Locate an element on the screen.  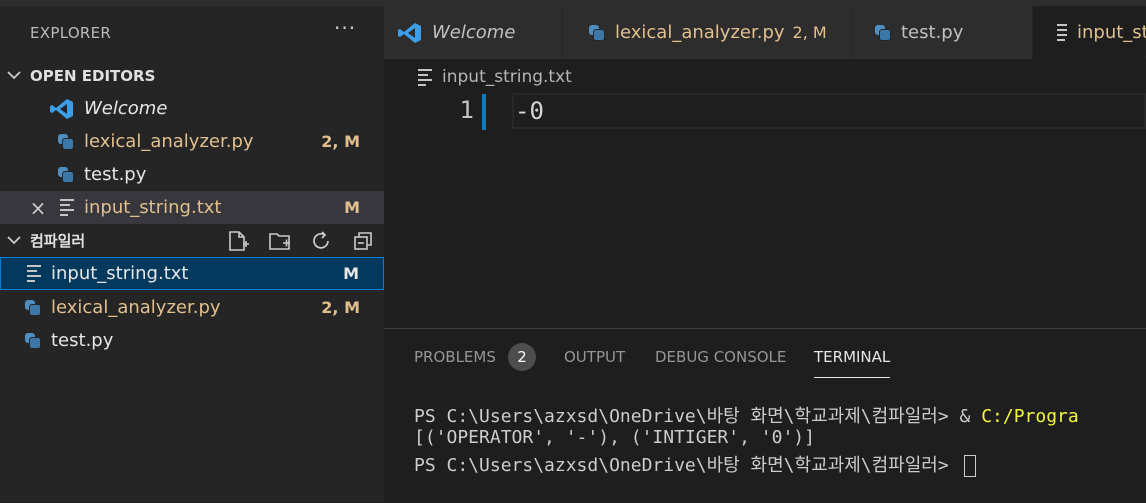
terminal-line-2: [('OPERATOR', '-'), ('INTIGER', '0')] is located at coordinates (614, 437).